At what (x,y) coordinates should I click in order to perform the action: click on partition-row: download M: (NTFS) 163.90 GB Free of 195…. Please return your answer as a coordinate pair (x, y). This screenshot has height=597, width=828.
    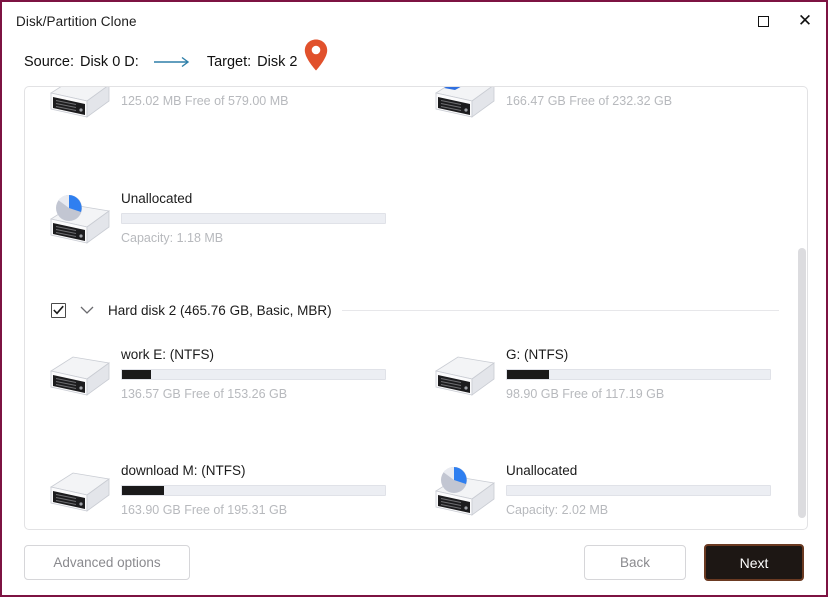
    Looking at the image, I should click on (410, 494).